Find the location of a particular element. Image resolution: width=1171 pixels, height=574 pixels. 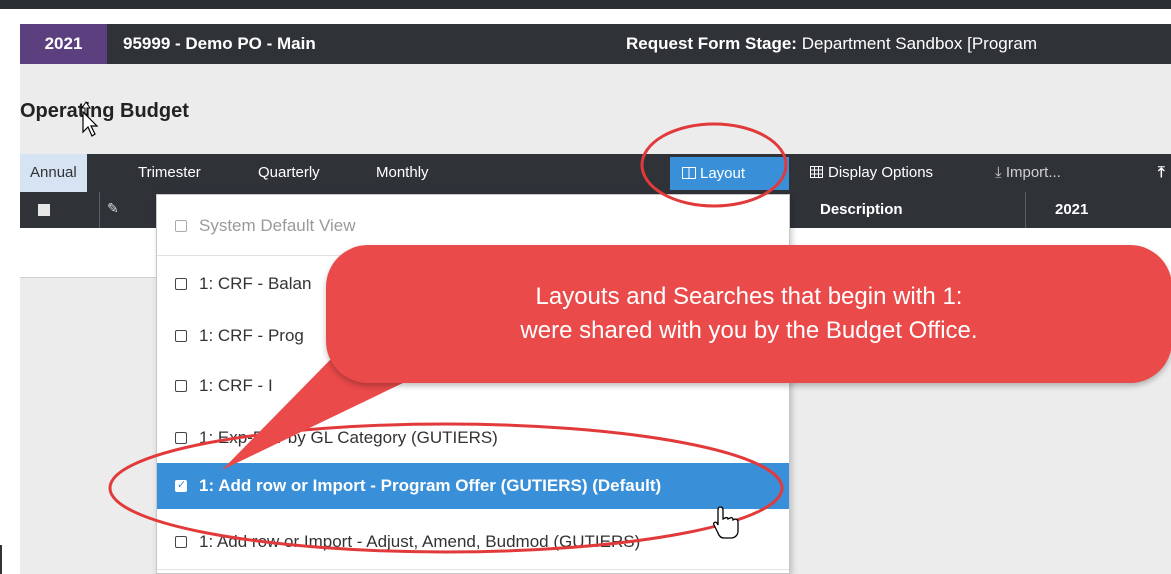

layout-button-highlight is located at coordinates (714, 165).